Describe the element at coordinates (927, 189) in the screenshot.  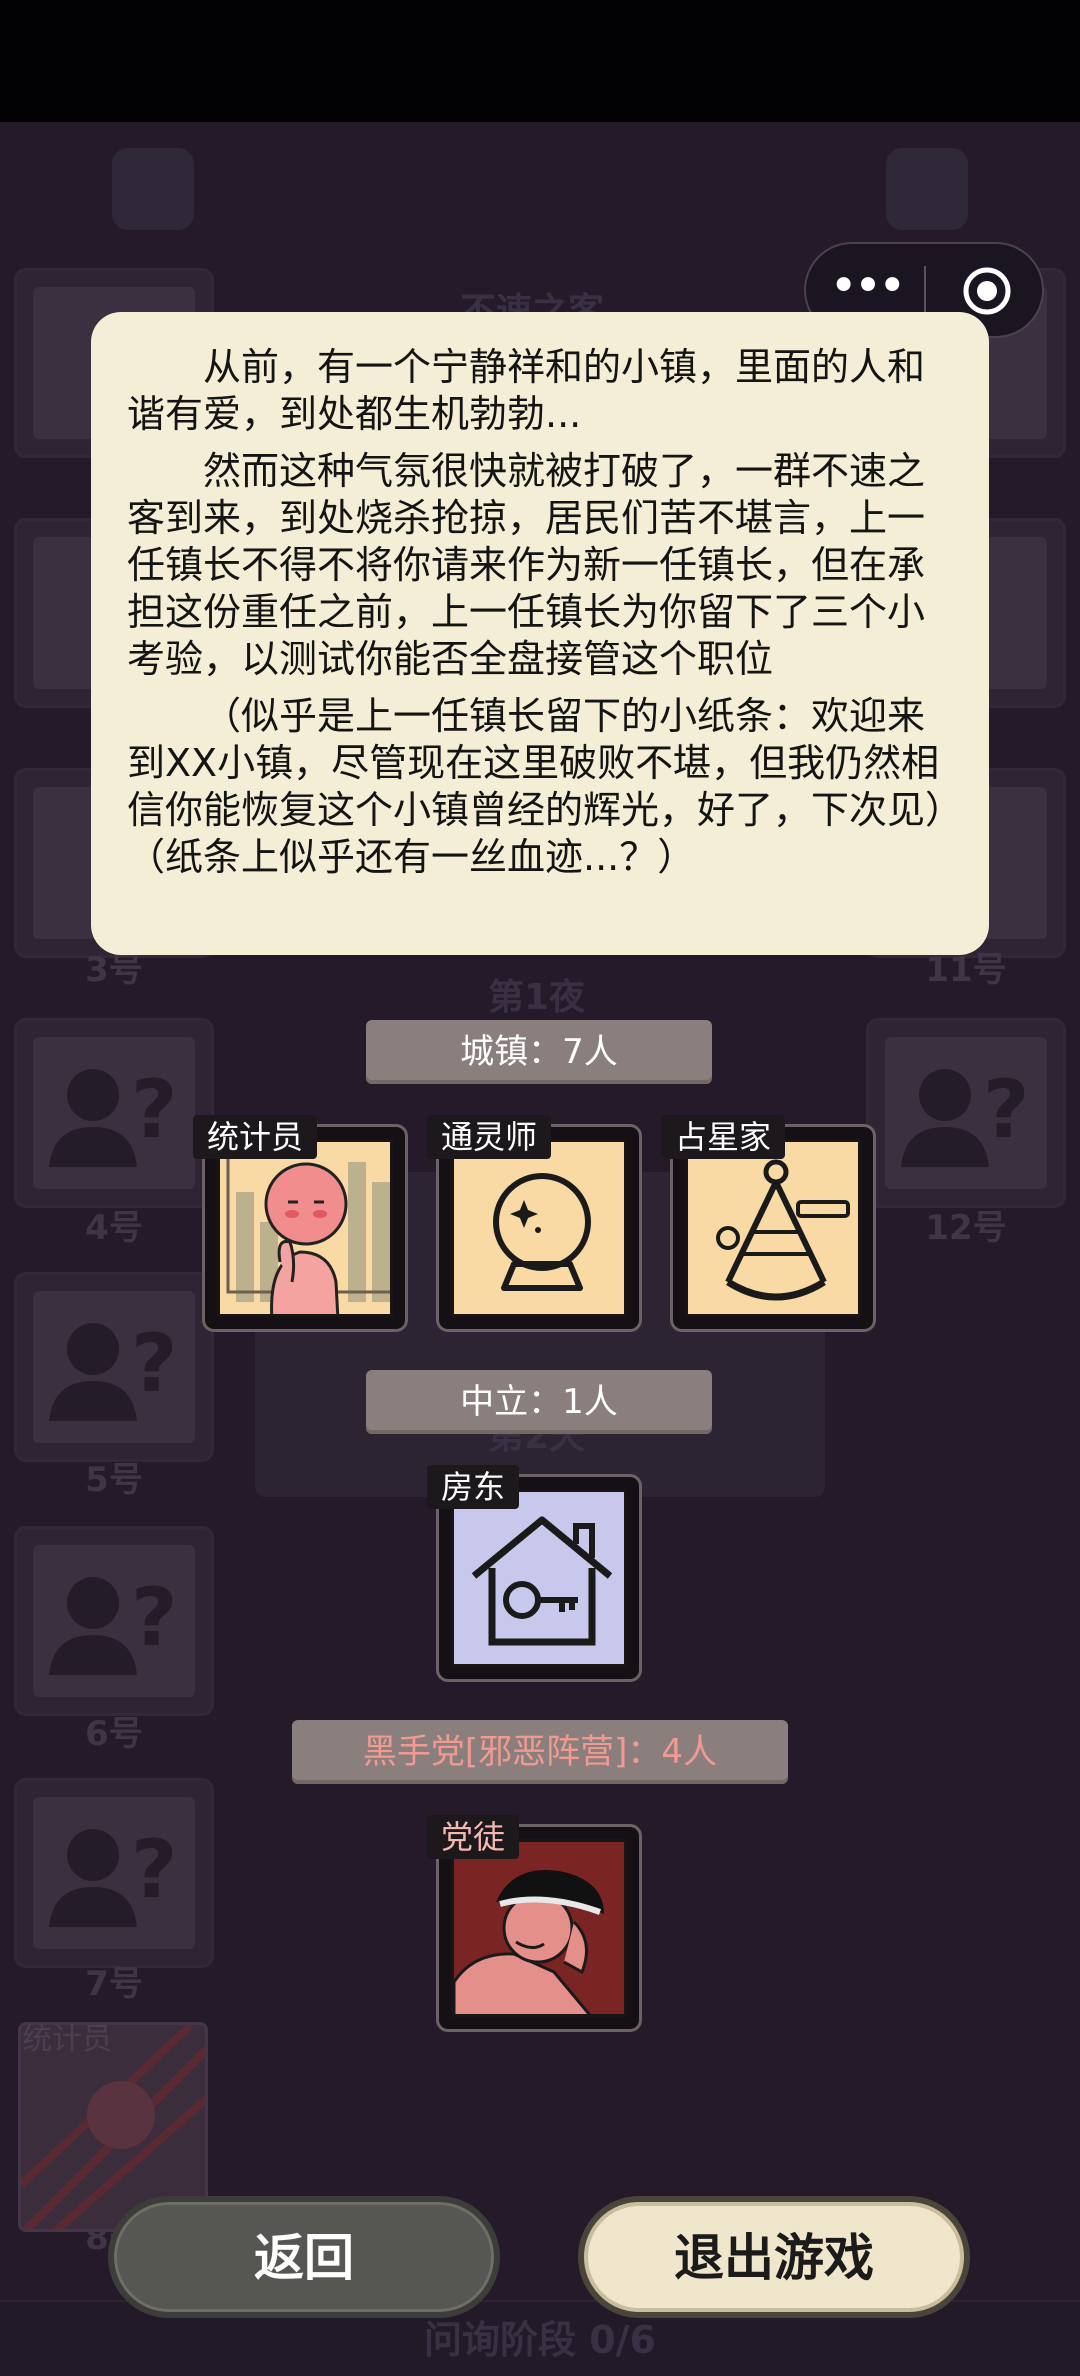
I see `note-edit-icon` at that location.